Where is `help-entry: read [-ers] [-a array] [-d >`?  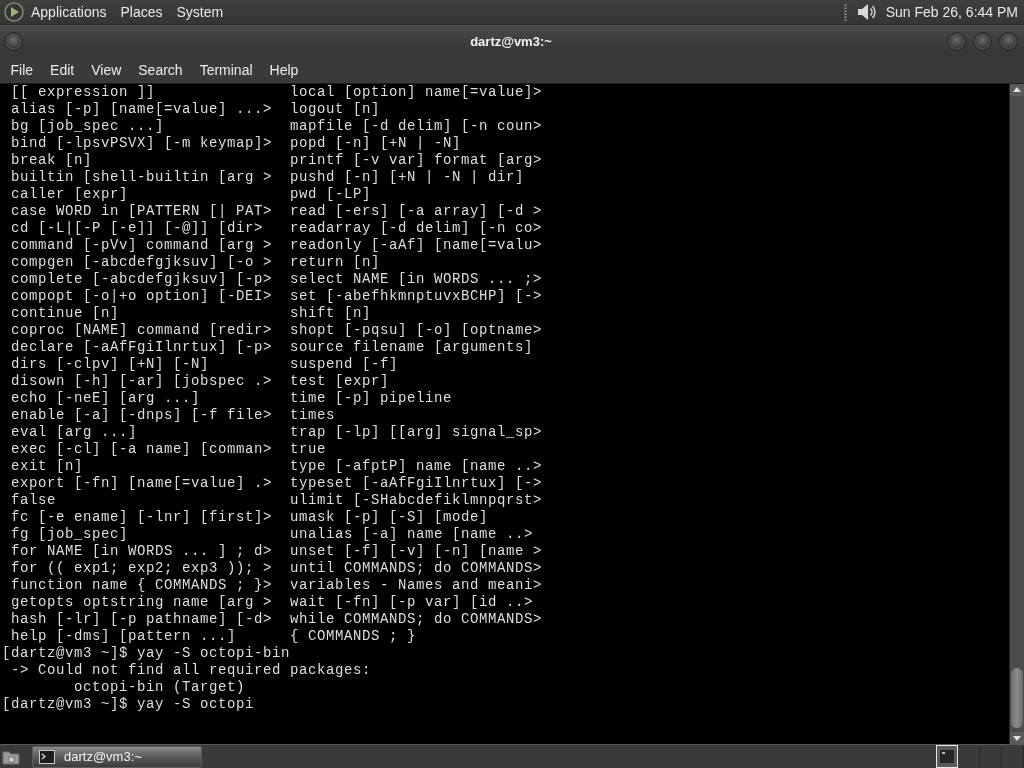 help-entry: read [-ers] [-a array] [-d > is located at coordinates (416, 211).